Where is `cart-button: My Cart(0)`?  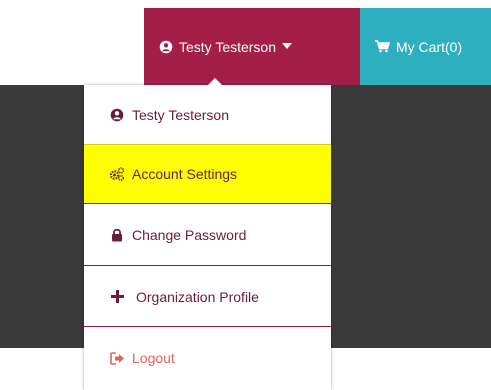 cart-button: My Cart(0) is located at coordinates (425, 46).